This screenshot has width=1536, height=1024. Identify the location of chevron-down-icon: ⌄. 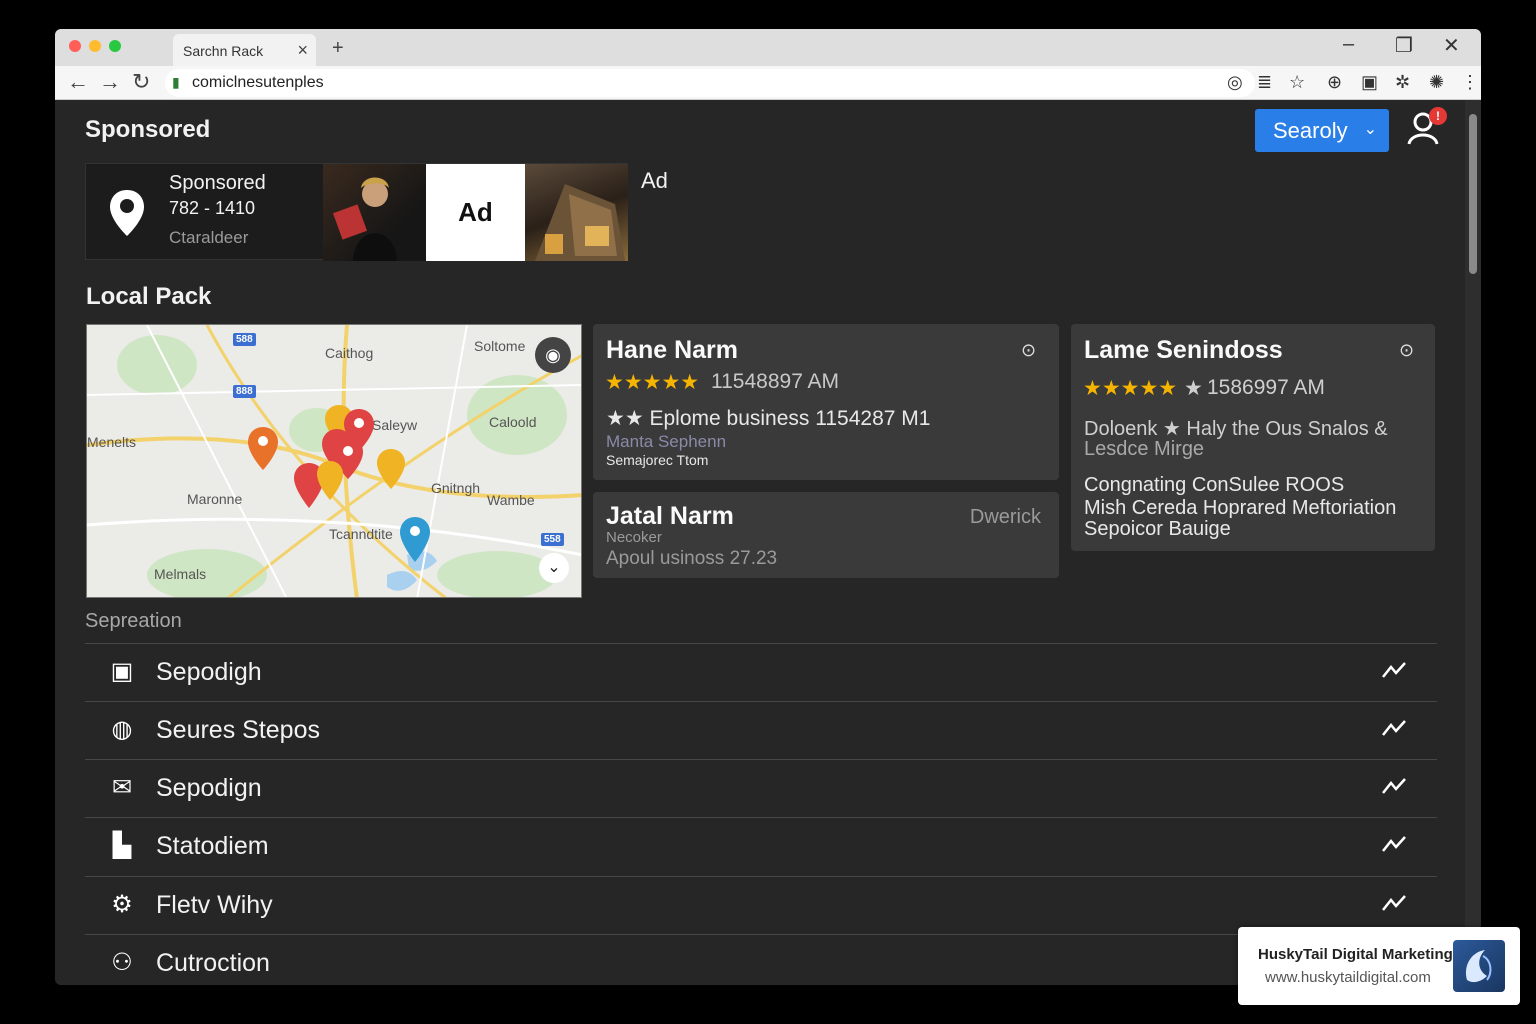
(1370, 129).